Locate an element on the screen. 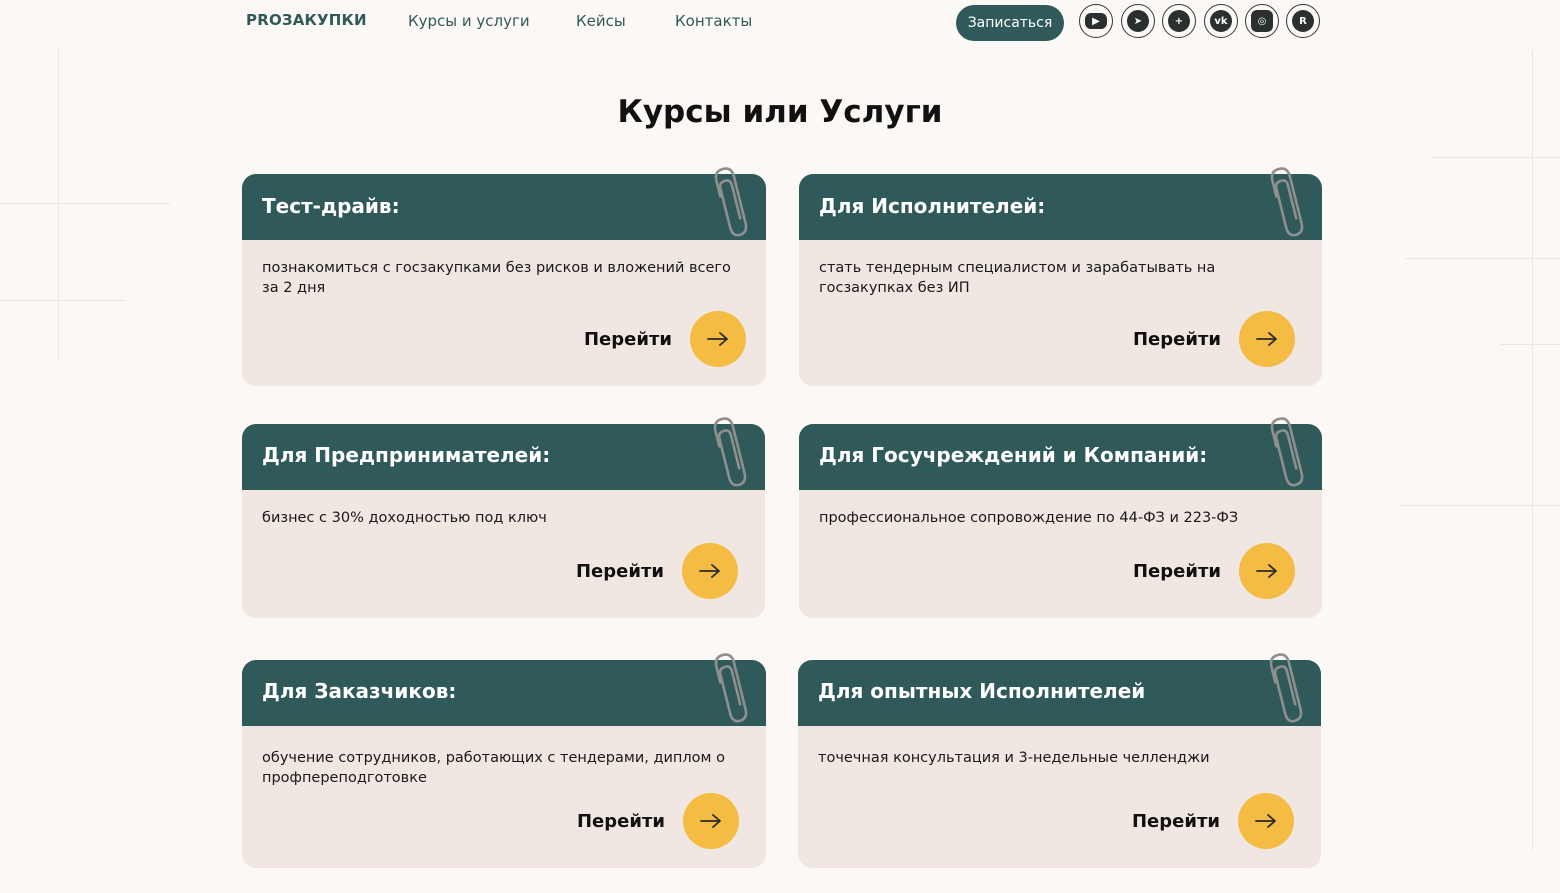 Image resolution: width=1560 pixels, height=893 pixels. card-description: бизнес с 30% доходностью под ключ is located at coordinates (404, 518).